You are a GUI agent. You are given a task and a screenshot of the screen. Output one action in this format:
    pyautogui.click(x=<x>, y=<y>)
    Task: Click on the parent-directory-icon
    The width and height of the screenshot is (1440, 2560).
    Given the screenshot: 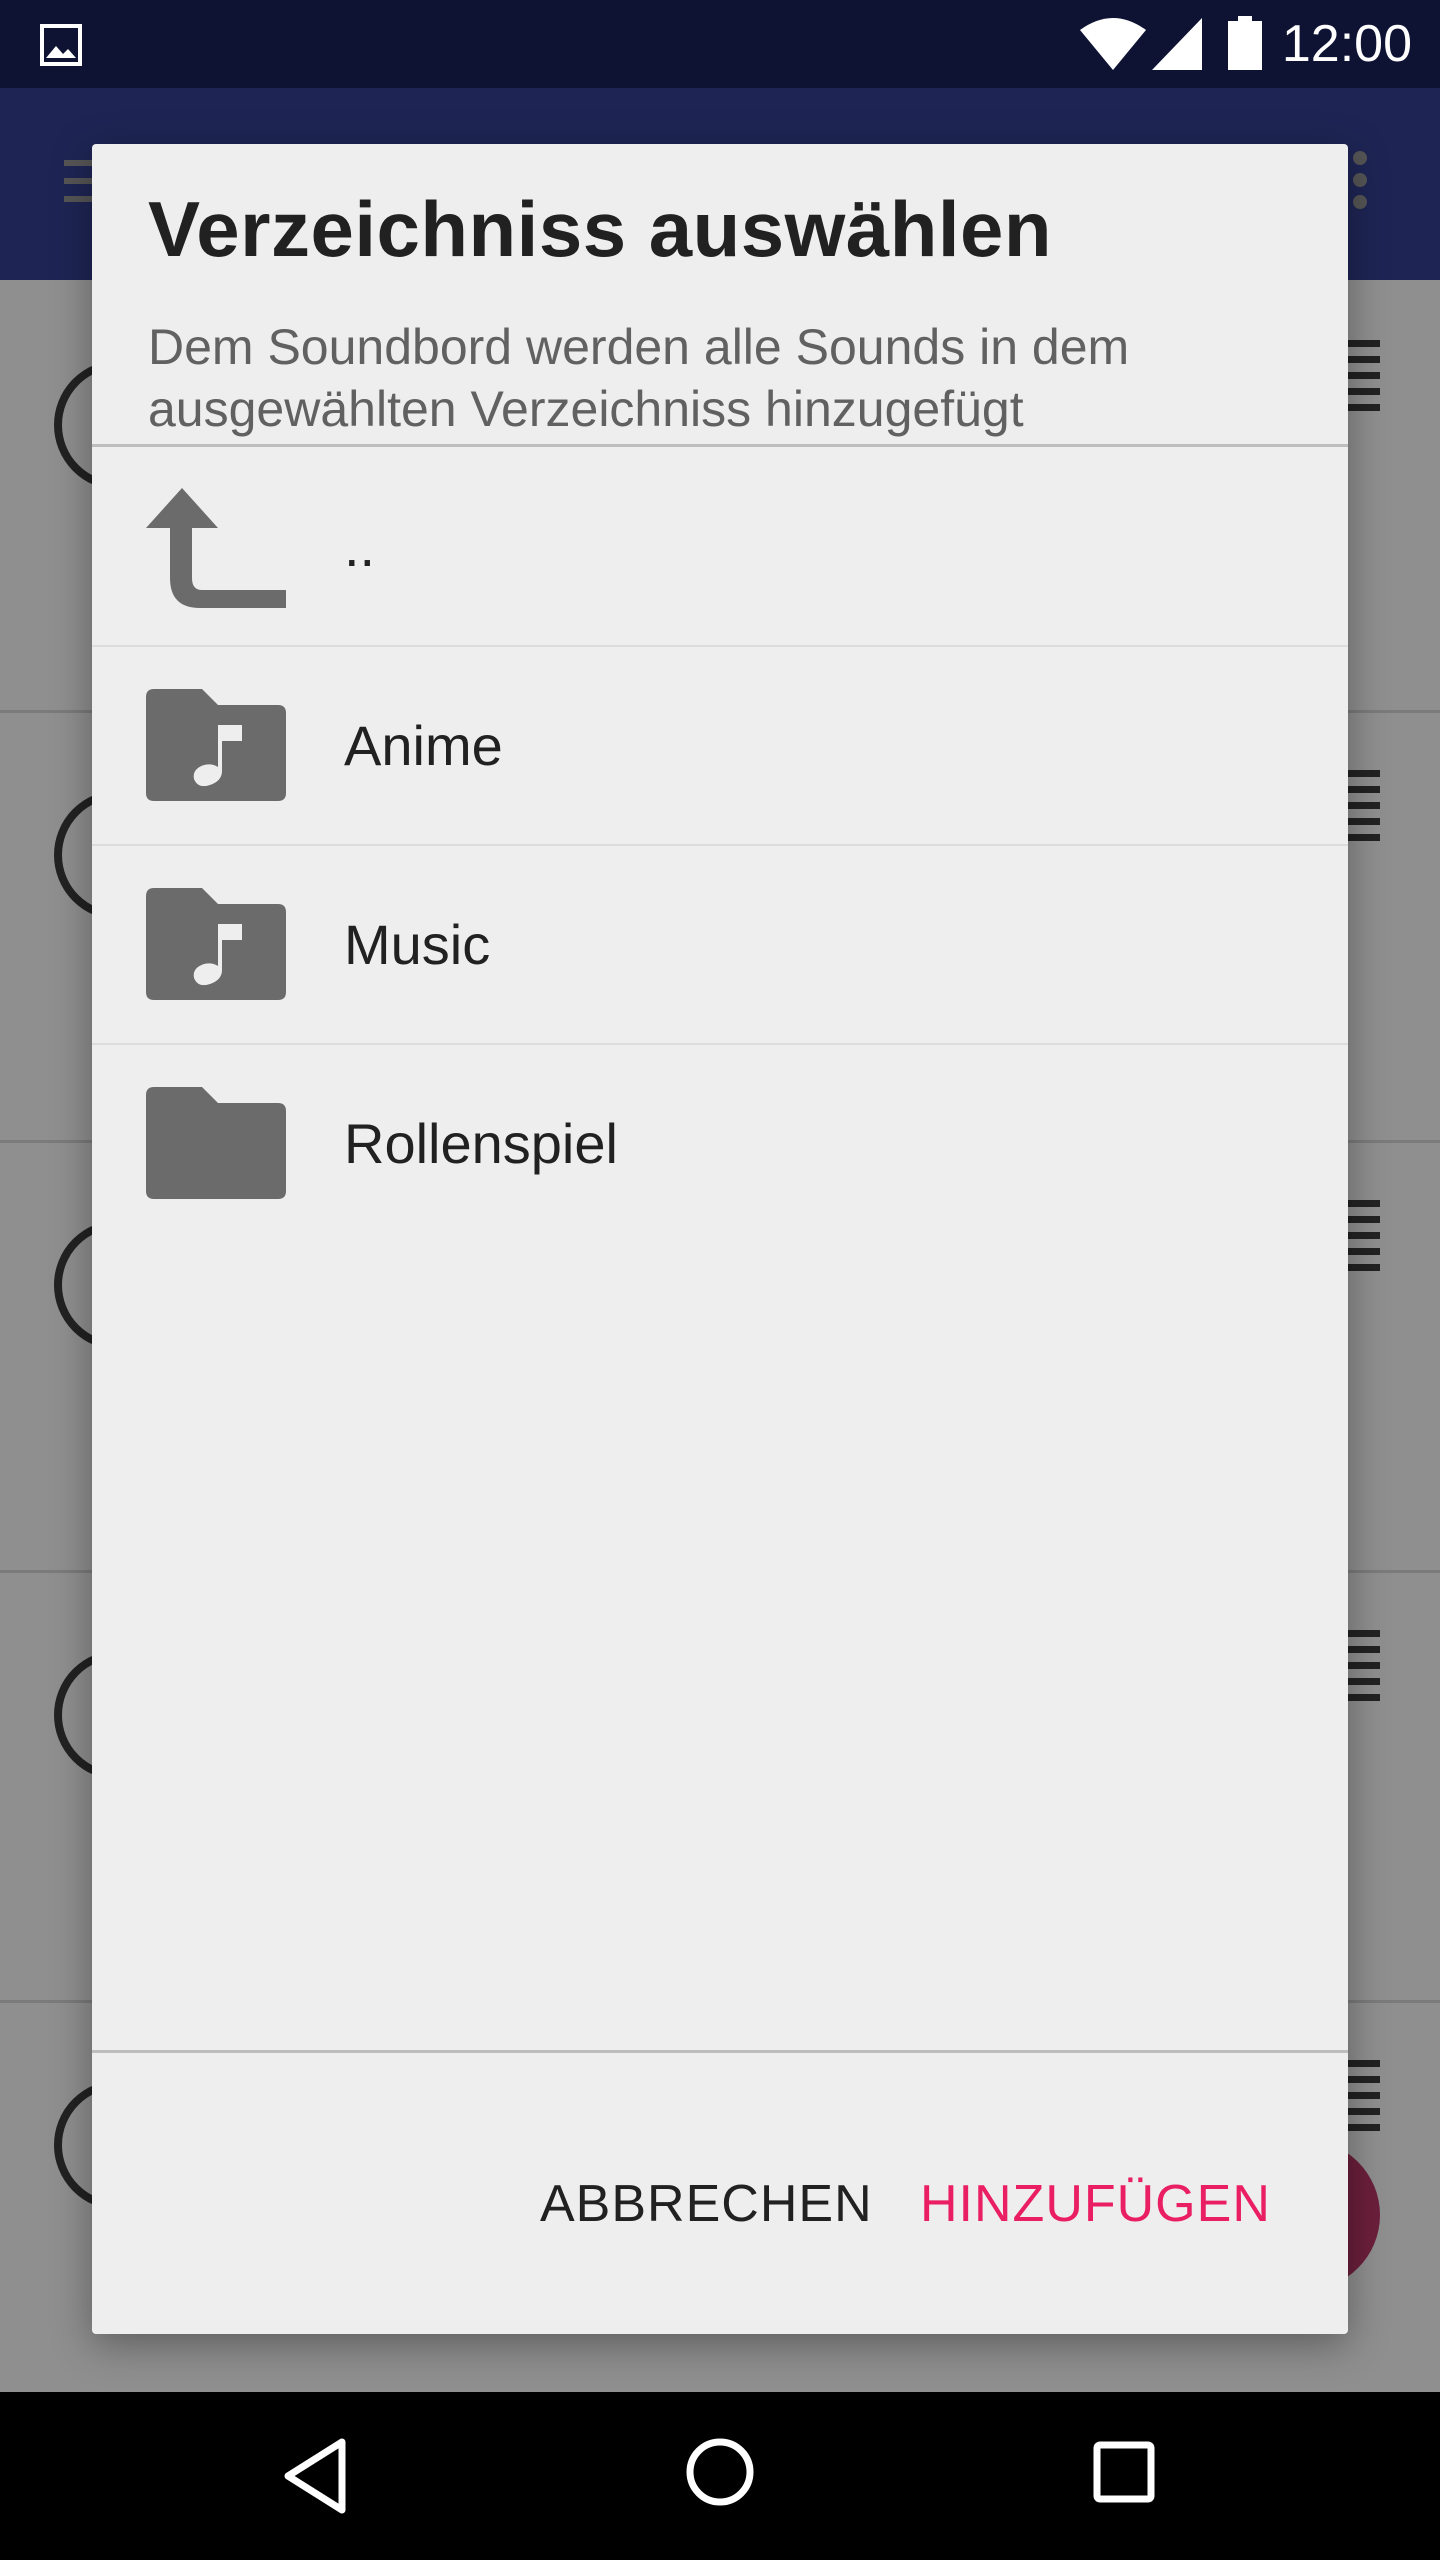 What is the action you would take?
    pyautogui.click(x=216, y=548)
    